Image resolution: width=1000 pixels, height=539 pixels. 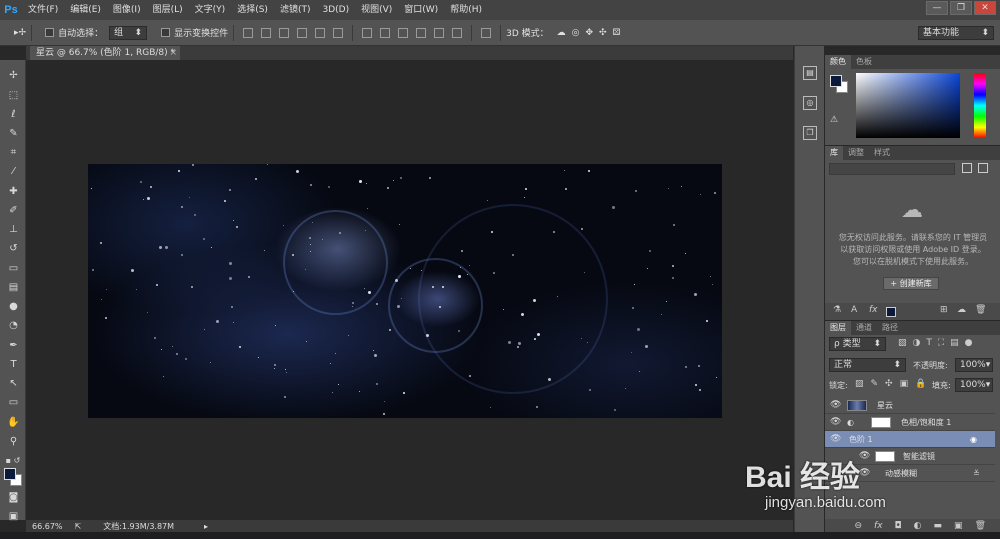 What do you see at coordinates (13, 365) in the screenshot?
I see `type-tool-icon: T` at bounding box center [13, 365].